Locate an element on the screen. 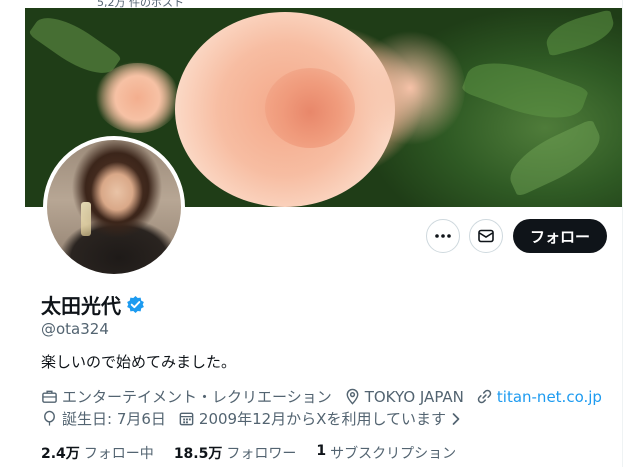 Image resolution: width=643 pixels, height=467 pixels. avatar-glass is located at coordinates (86, 219).